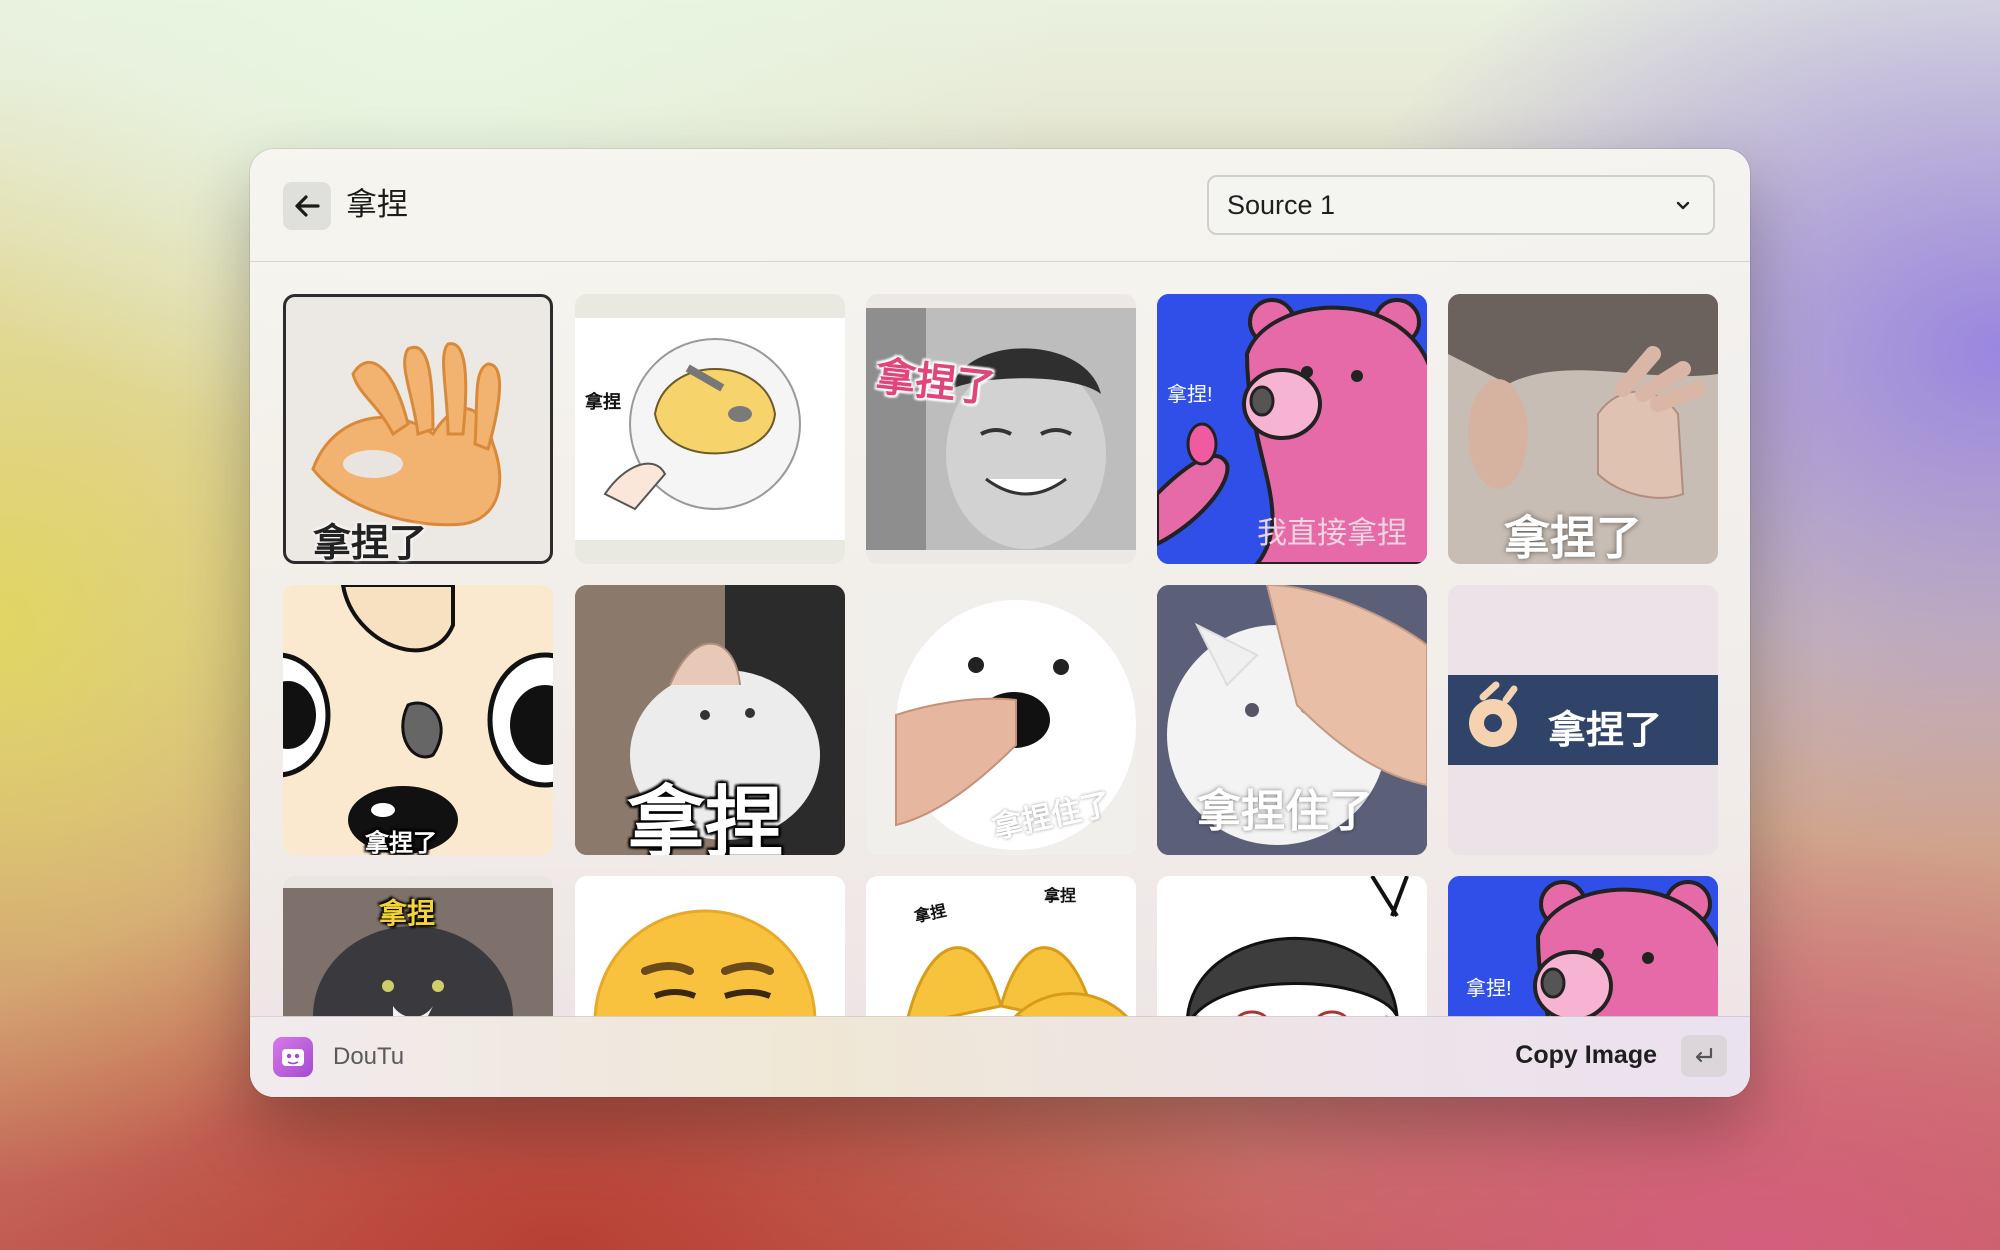 The width and height of the screenshot is (2000, 1250). I want to click on back-button, so click(307, 206).